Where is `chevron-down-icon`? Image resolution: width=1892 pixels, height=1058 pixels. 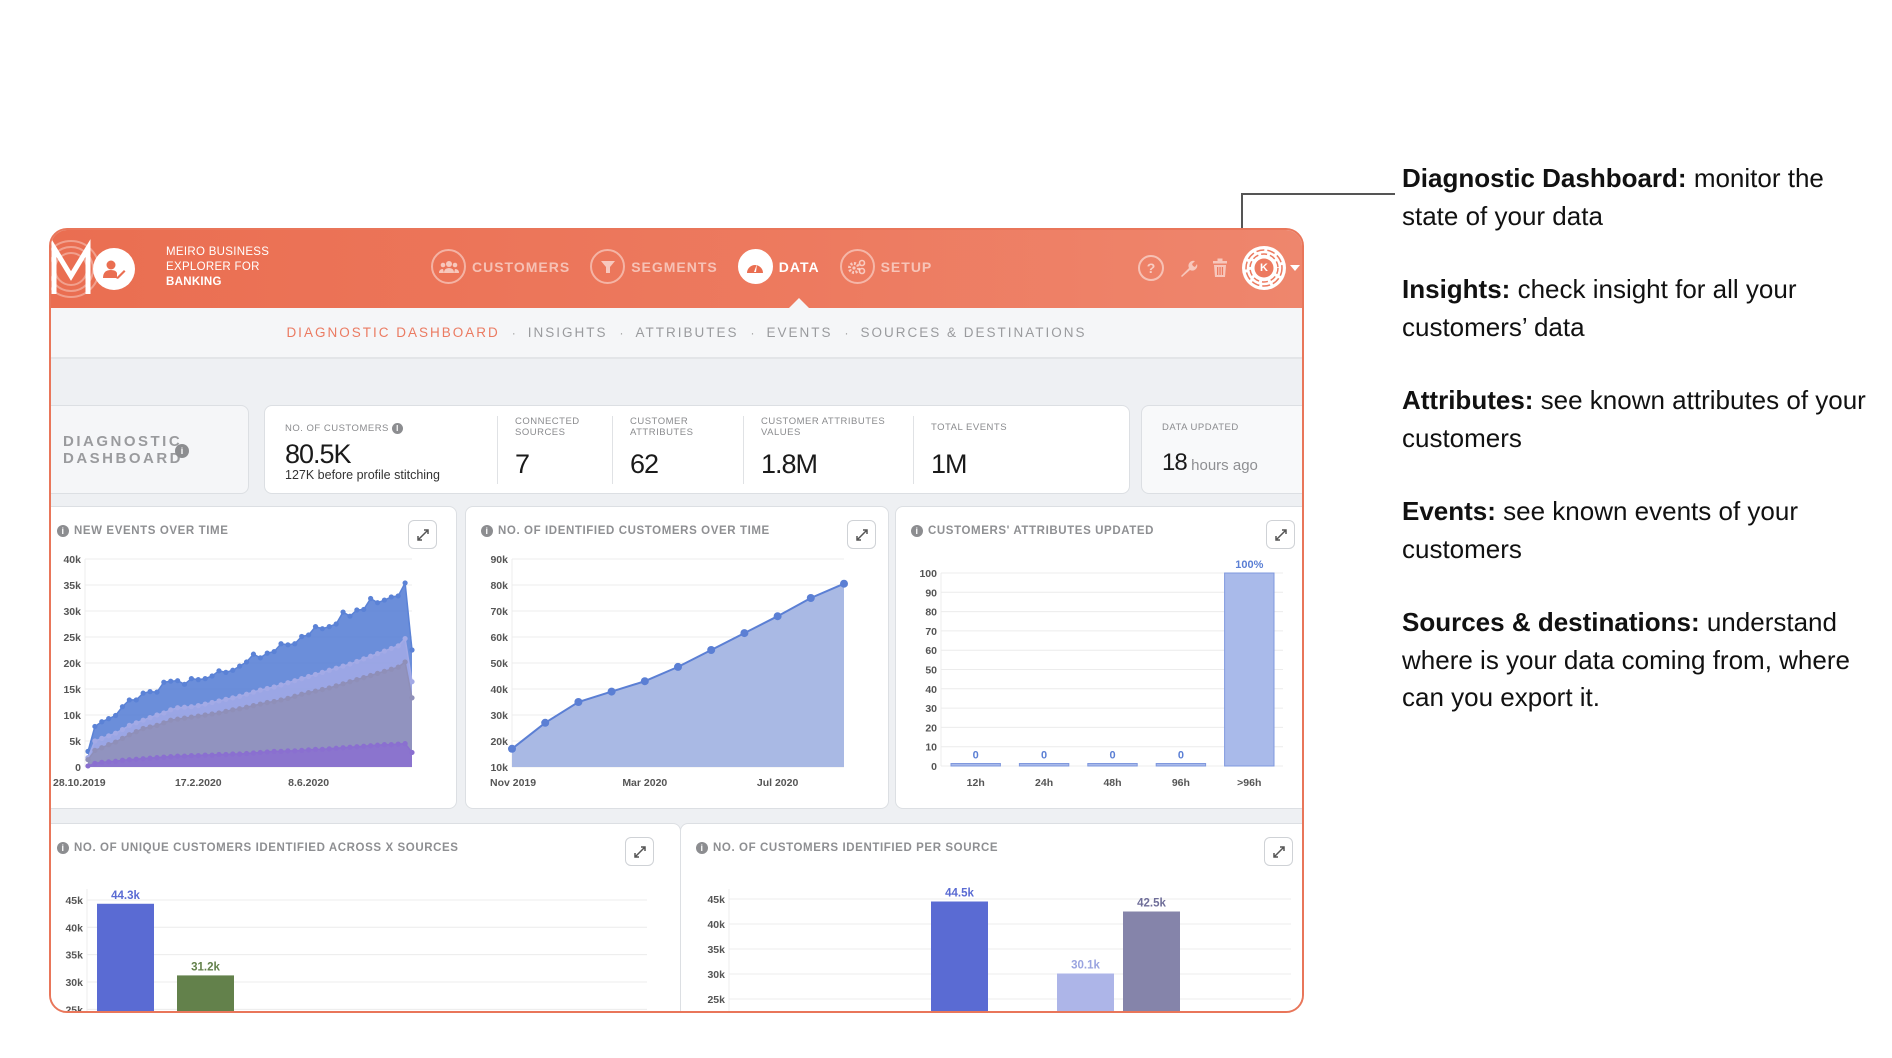
chevron-down-icon is located at coordinates (1295, 268).